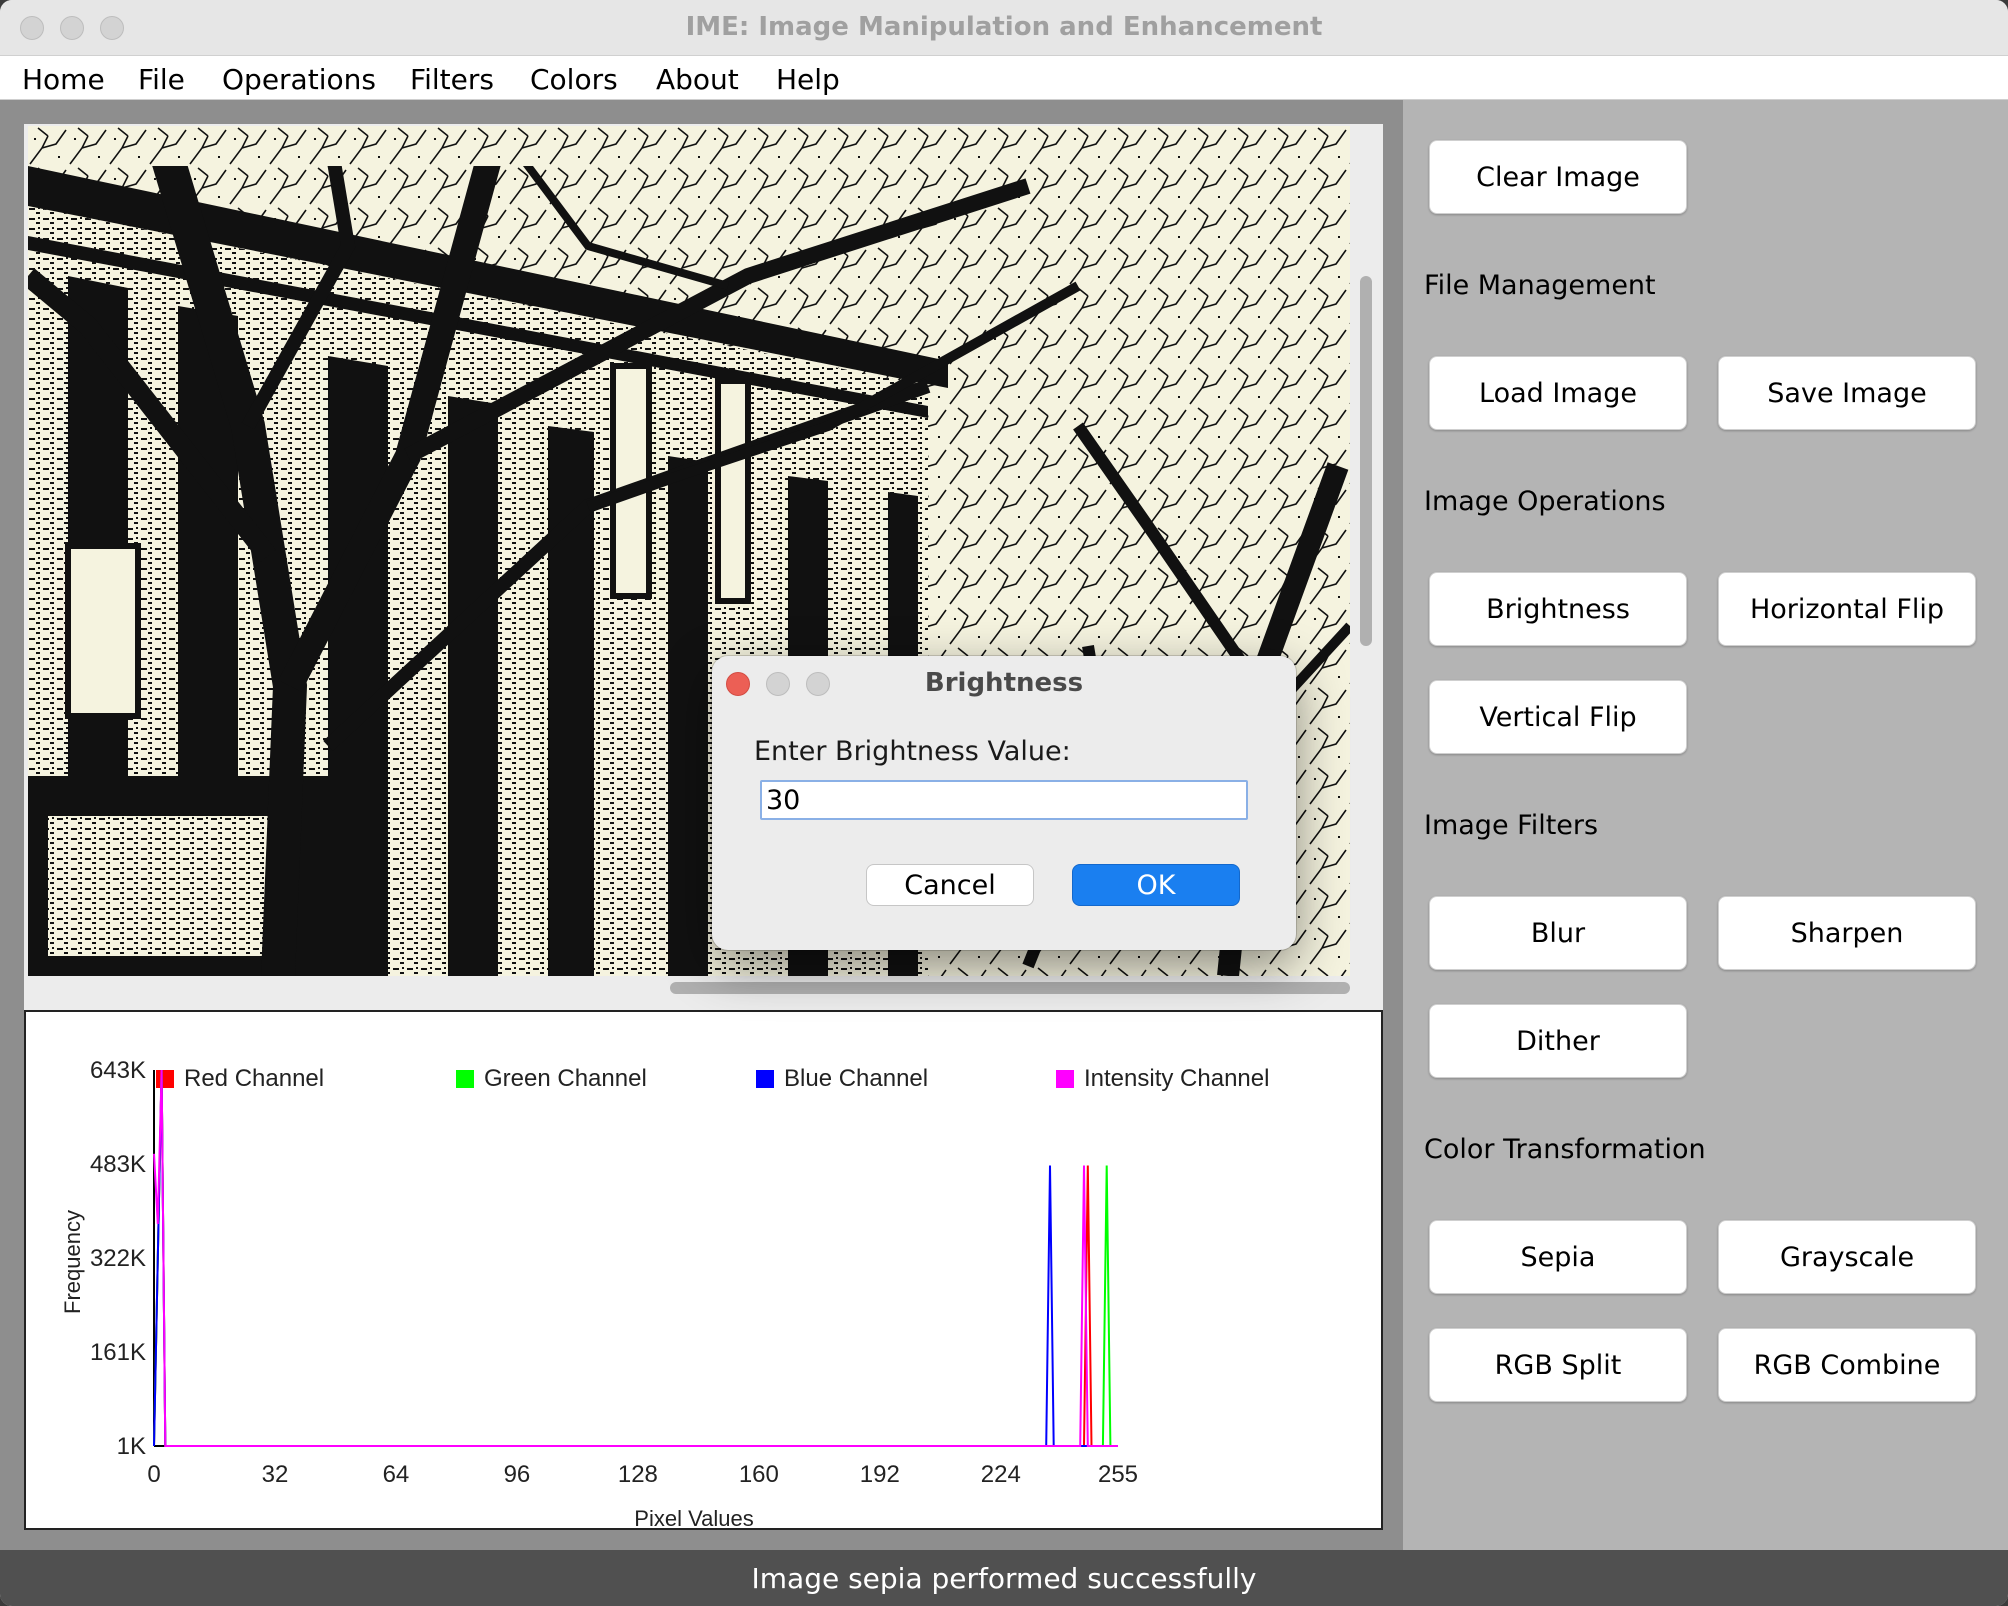  I want to click on x-tick-label: 96, so click(517, 1474).